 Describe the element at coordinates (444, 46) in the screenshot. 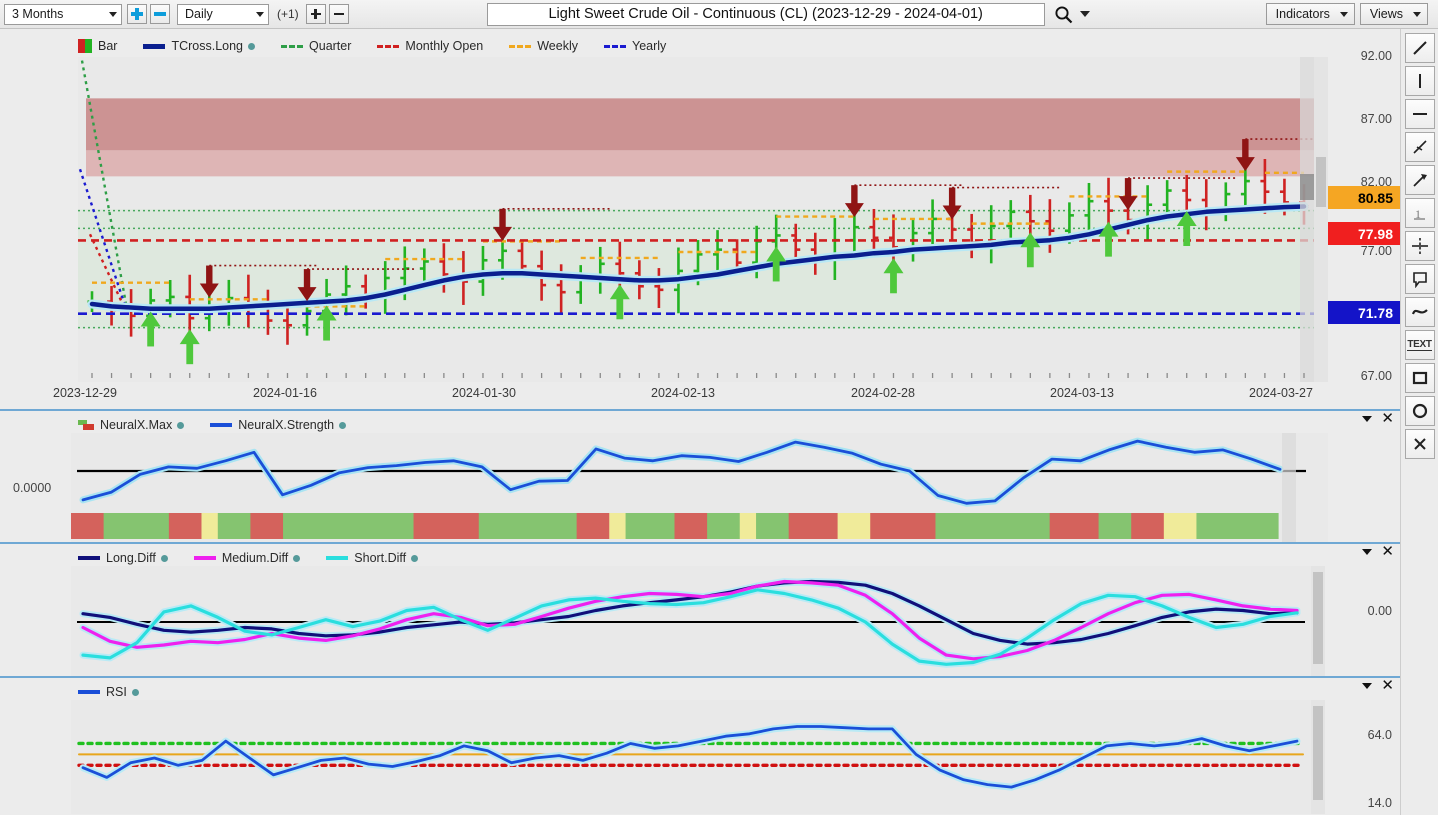

I see `legend-label: Monthly Open` at that location.